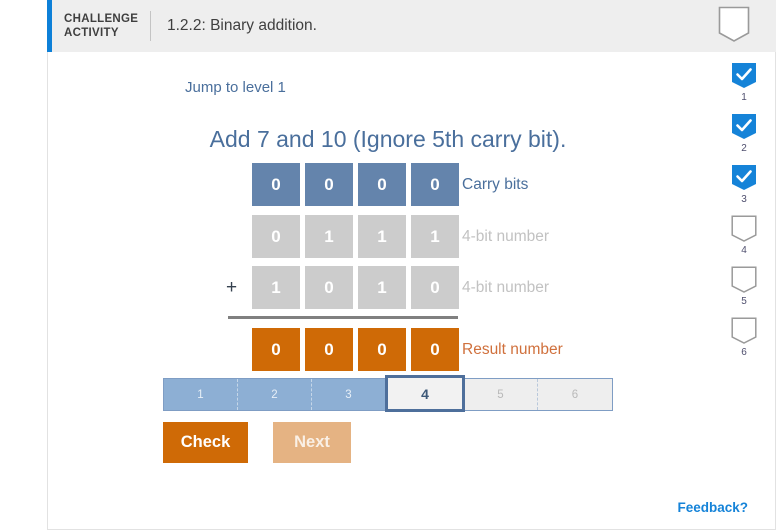 Image resolution: width=776 pixels, height=530 pixels. Describe the element at coordinates (49, 26) in the screenshot. I see `header-accent-bar` at that location.